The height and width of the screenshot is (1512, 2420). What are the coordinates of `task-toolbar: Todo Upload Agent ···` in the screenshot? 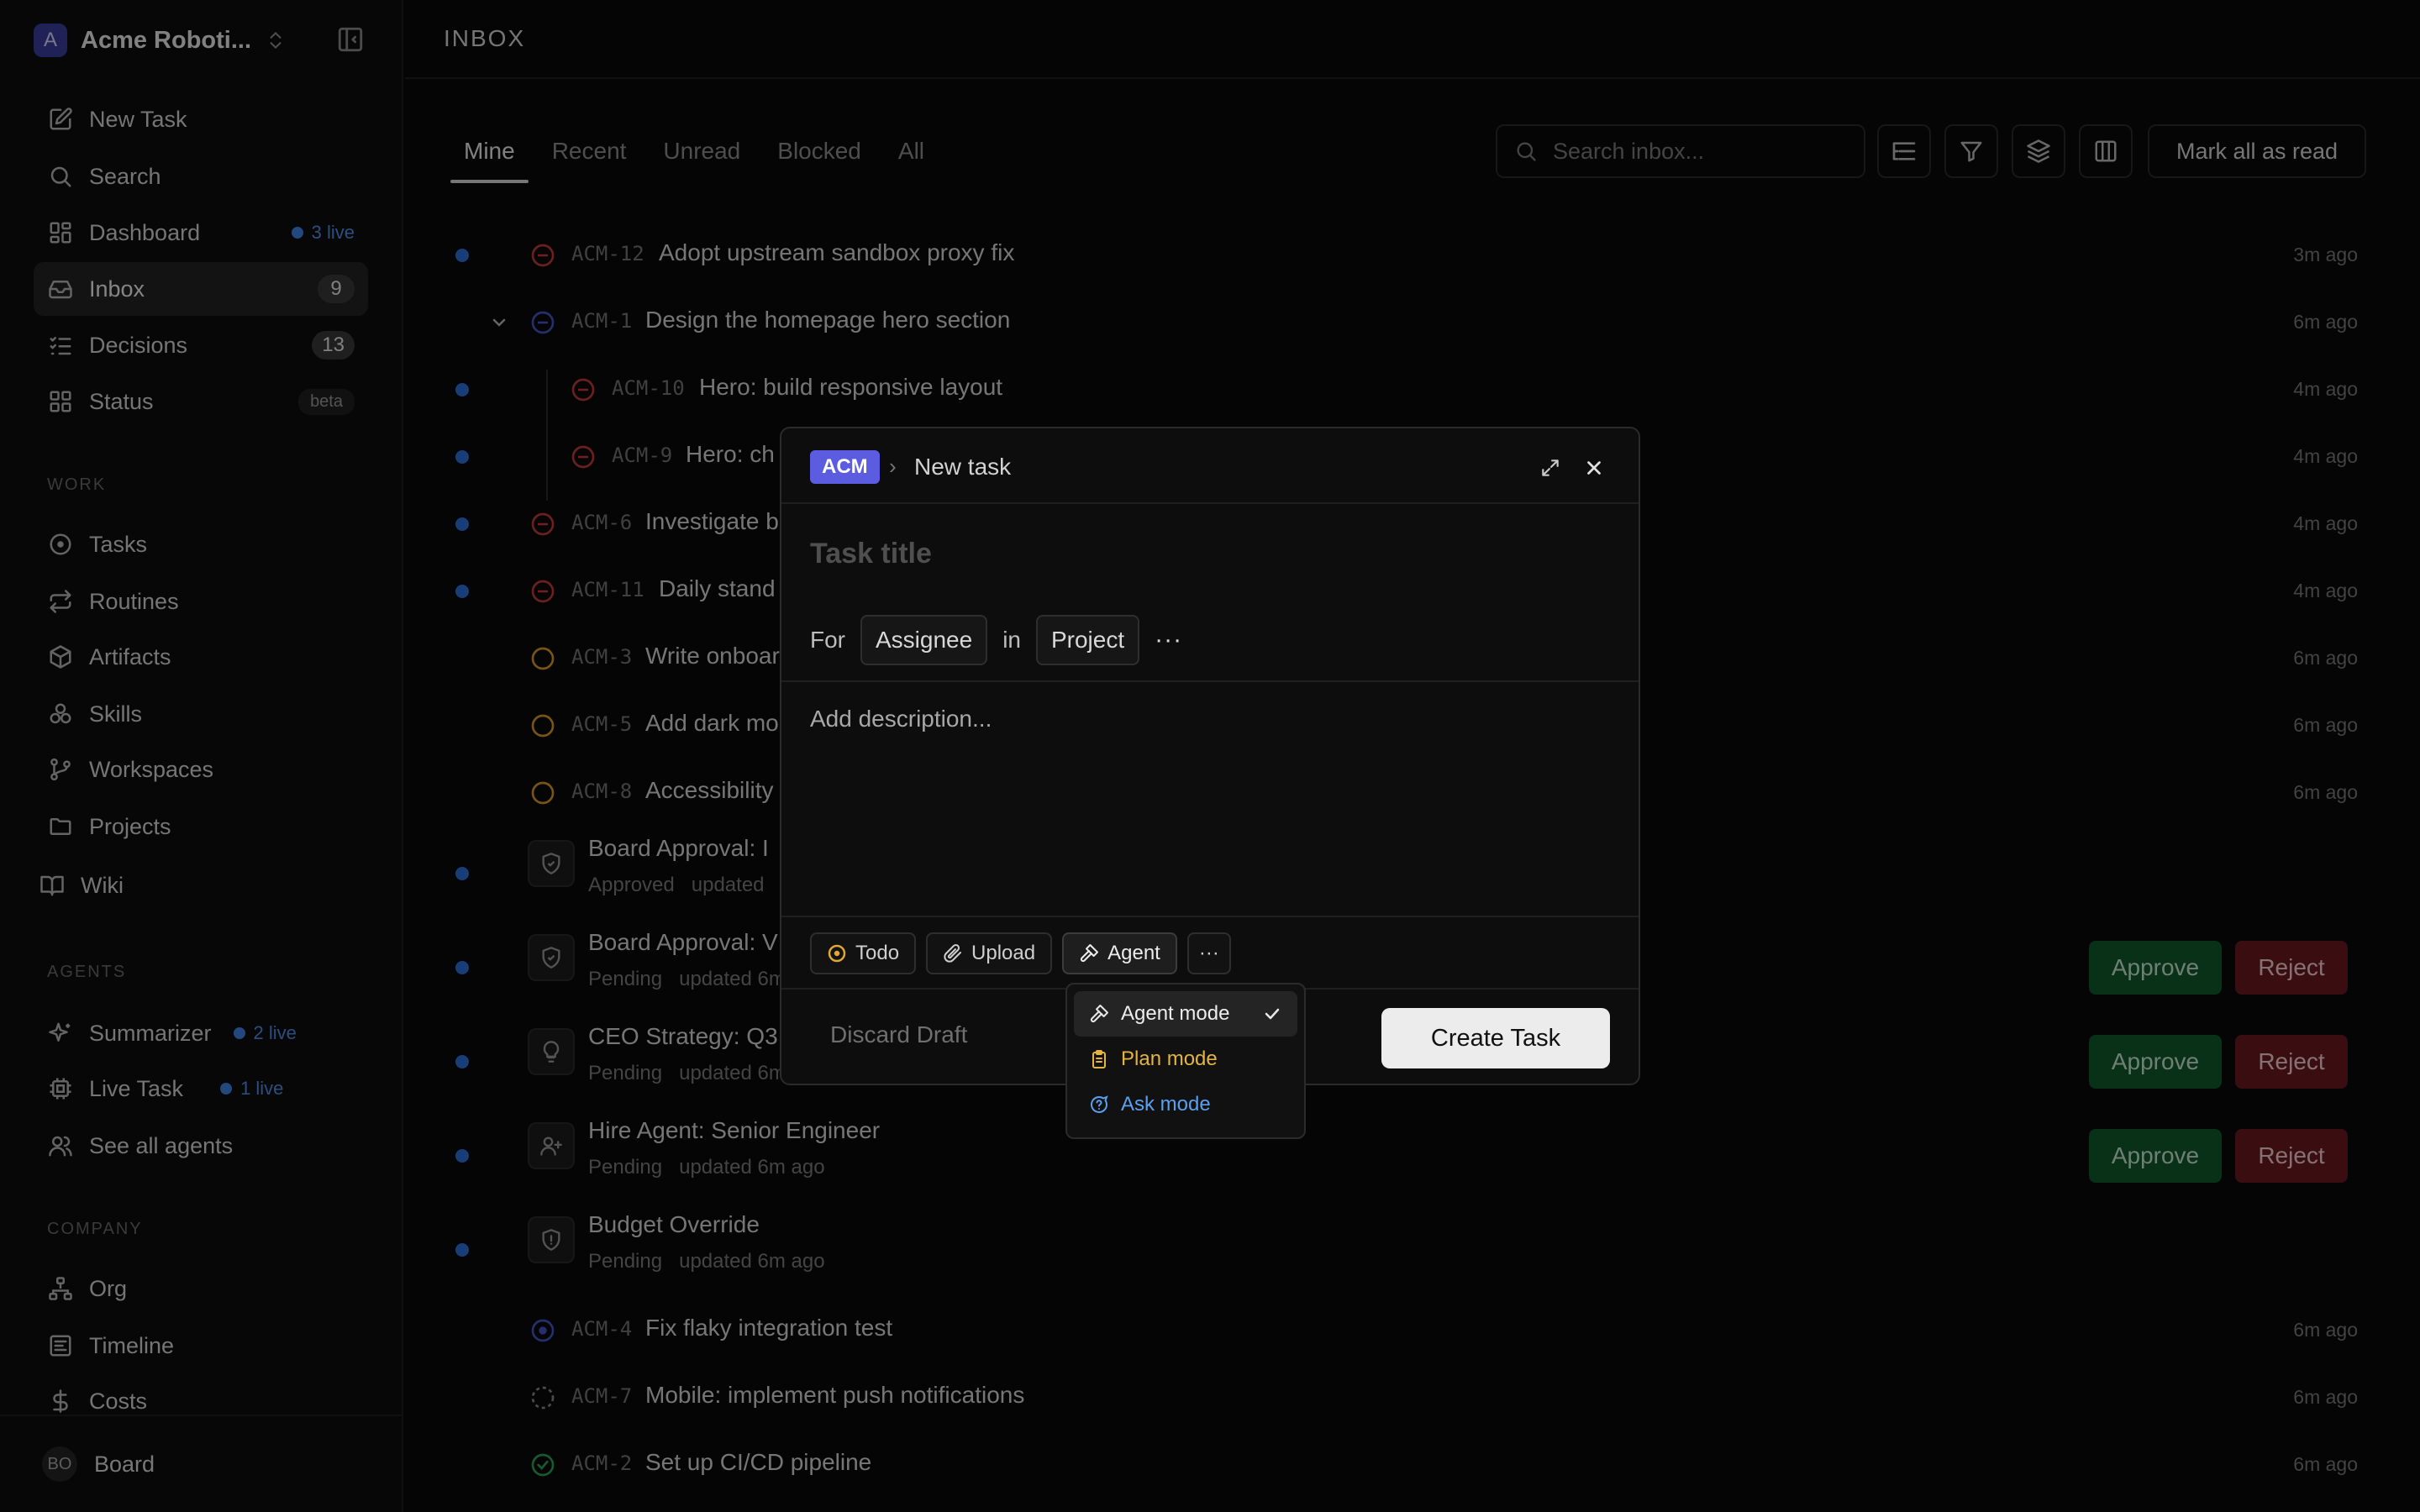 It's located at (1021, 953).